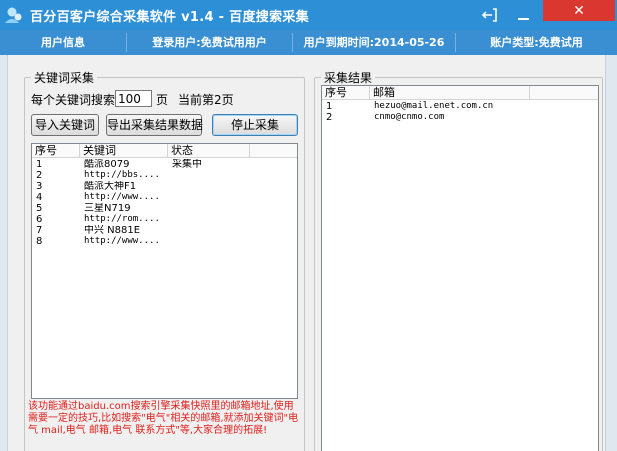 This screenshot has height=451, width=617. I want to click on keyword-list-header: 序号 关键词 状态, so click(164, 151).